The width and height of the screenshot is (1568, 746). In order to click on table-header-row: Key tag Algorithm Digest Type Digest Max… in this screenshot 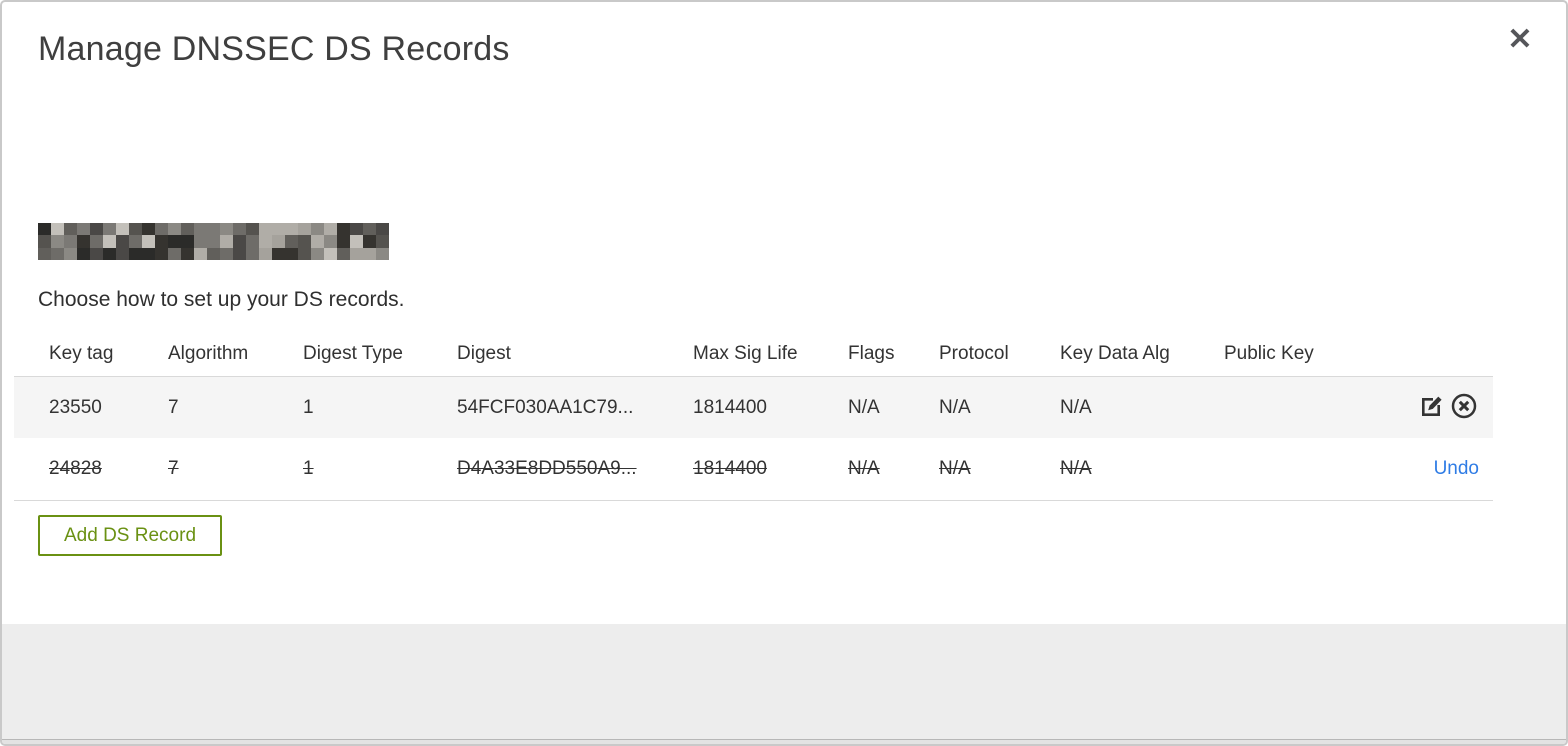, I will do `click(753, 354)`.